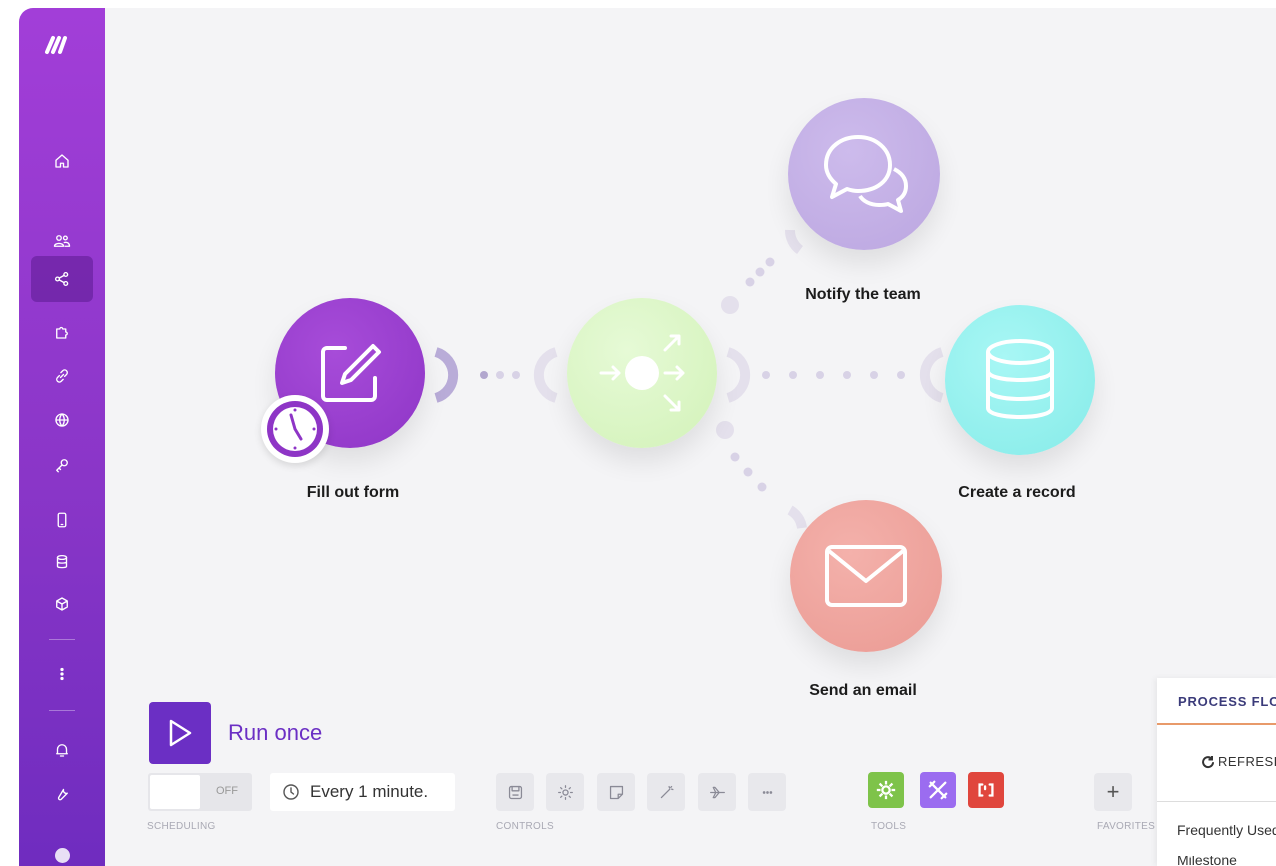 This screenshot has height=866, width=1276. I want to click on users-icon, so click(62, 241).